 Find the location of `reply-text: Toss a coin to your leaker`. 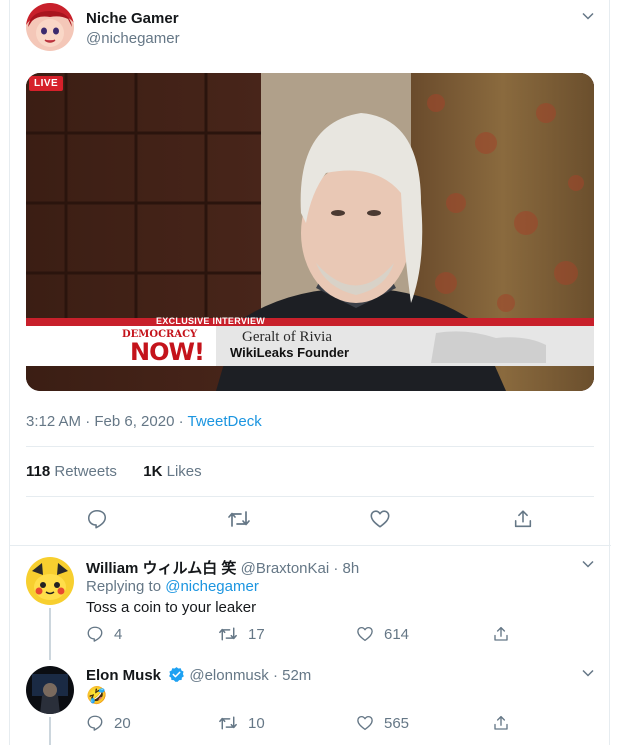

reply-text: Toss a coin to your leaker is located at coordinates (171, 607).